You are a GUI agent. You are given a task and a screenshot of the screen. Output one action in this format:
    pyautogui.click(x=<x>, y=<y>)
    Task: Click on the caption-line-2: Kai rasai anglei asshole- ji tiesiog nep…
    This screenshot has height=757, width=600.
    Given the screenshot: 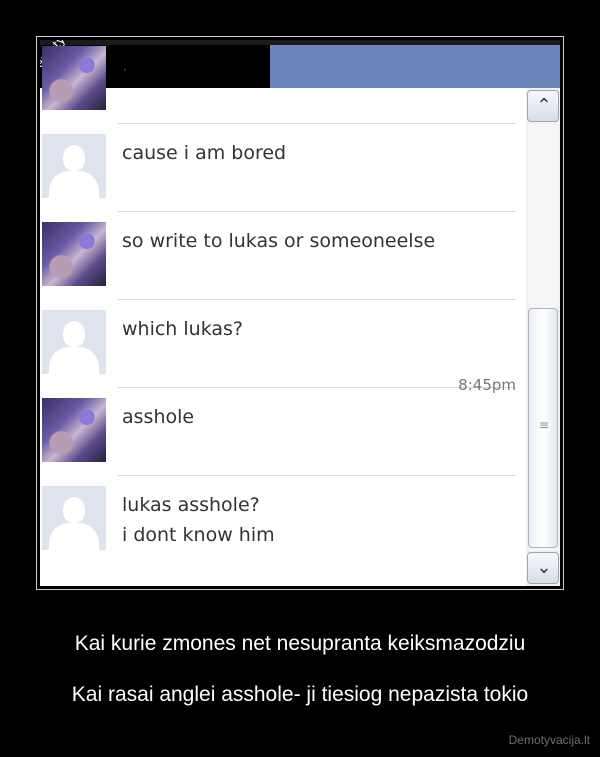 What is the action you would take?
    pyautogui.click(x=300, y=694)
    